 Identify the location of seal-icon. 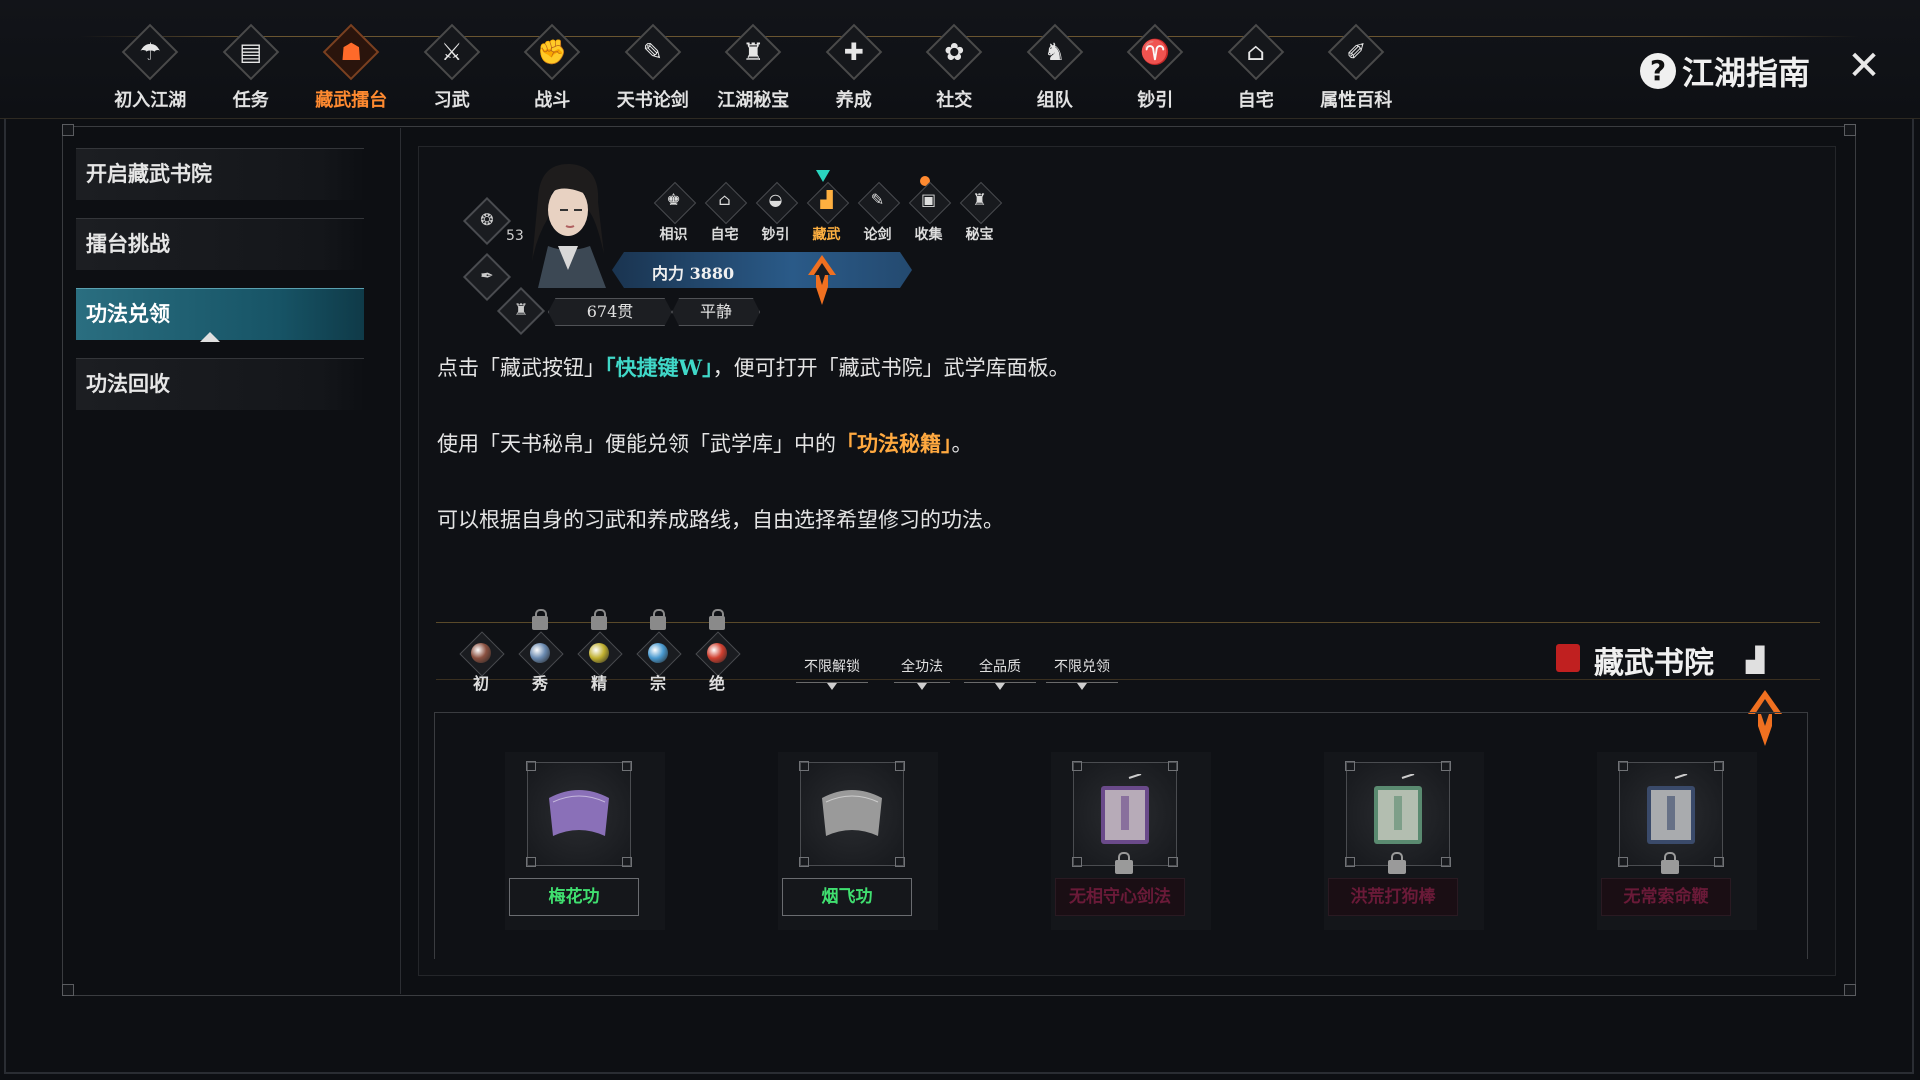
(1568, 658).